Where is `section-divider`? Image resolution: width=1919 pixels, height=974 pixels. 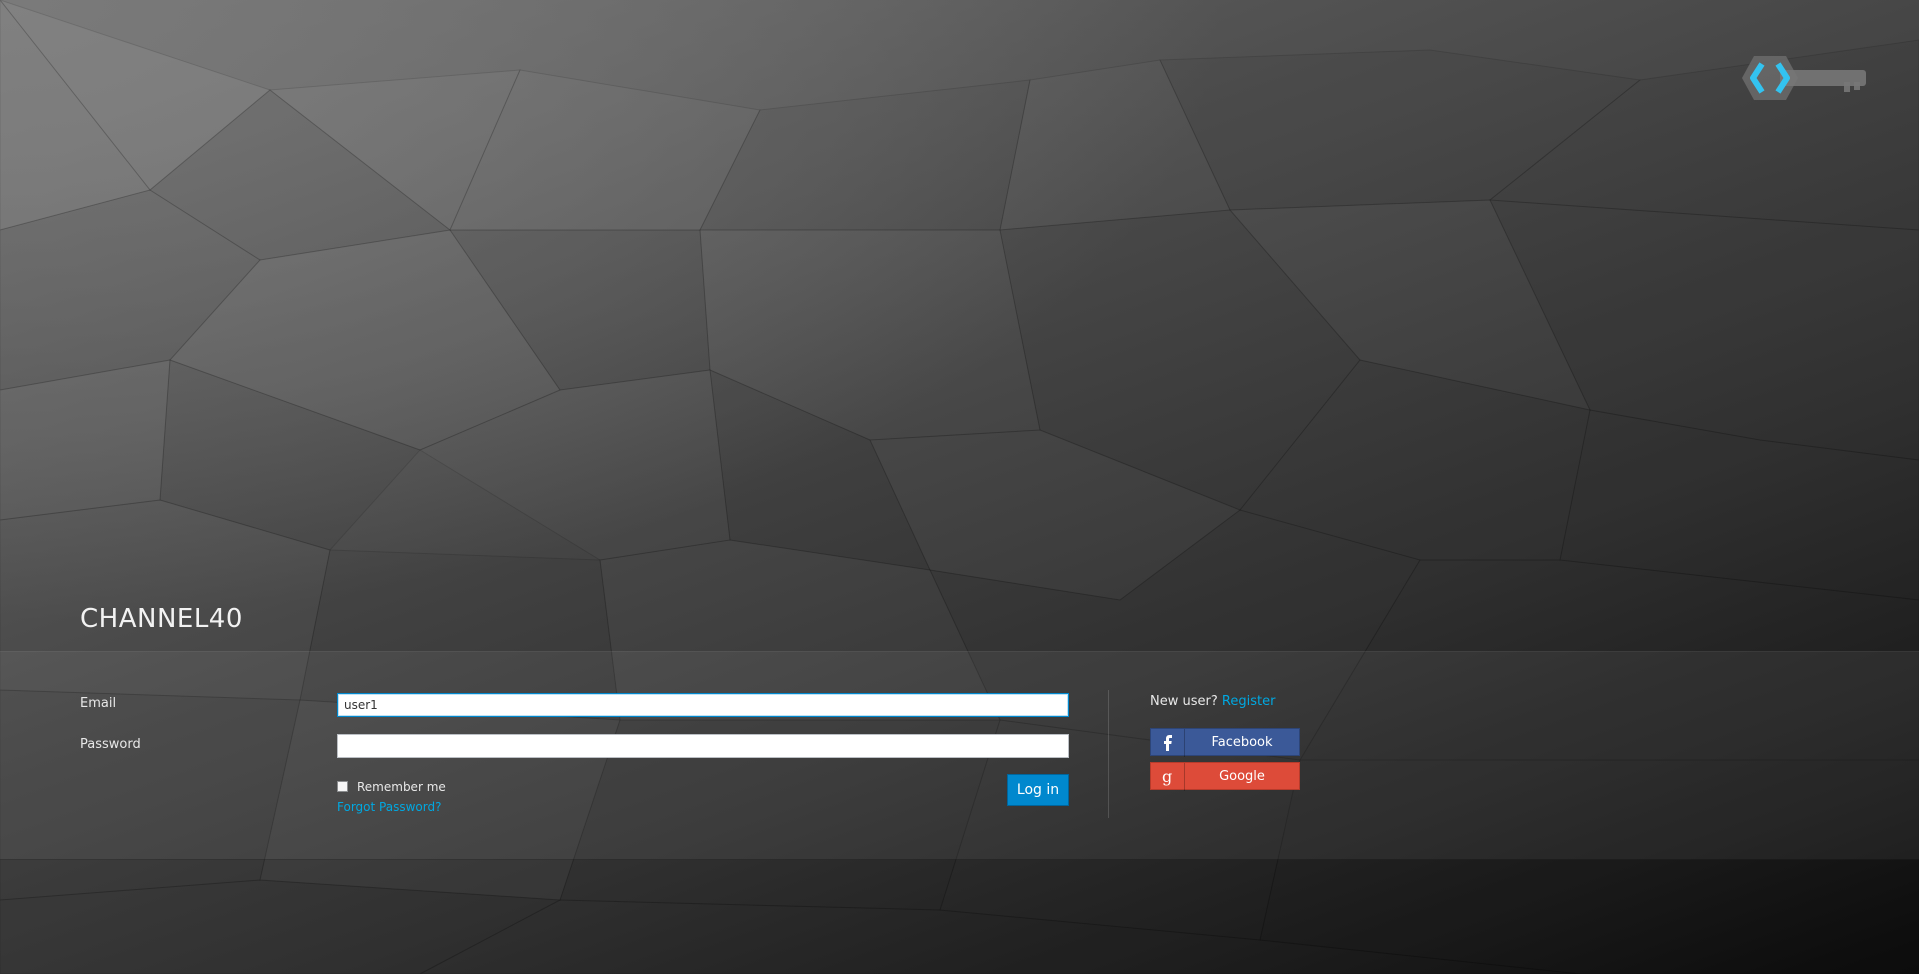
section-divider is located at coordinates (1108, 754).